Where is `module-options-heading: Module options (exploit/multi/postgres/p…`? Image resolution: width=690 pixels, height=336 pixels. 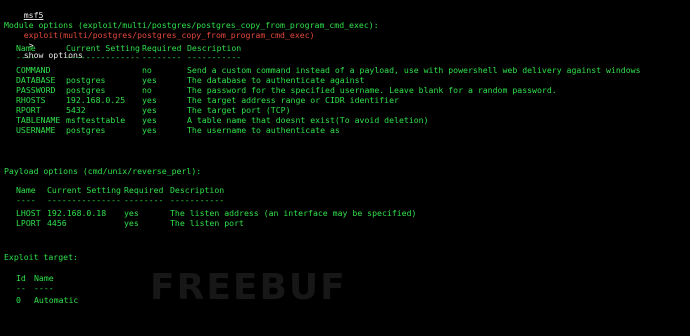
module-options-heading: Module options (exploit/multi/postgres/p… is located at coordinates (191, 25).